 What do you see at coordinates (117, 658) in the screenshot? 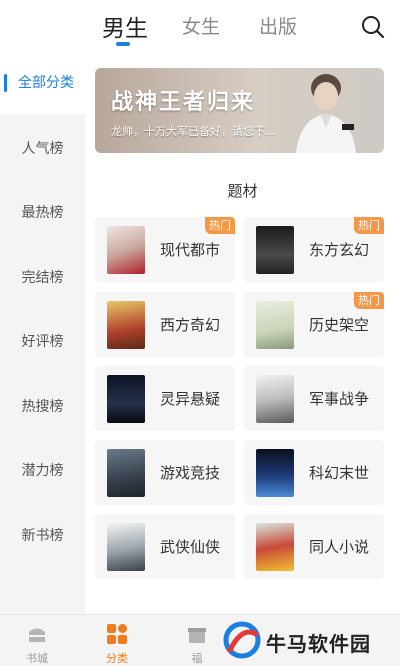
I see `bottom-nav-label: 分类` at bounding box center [117, 658].